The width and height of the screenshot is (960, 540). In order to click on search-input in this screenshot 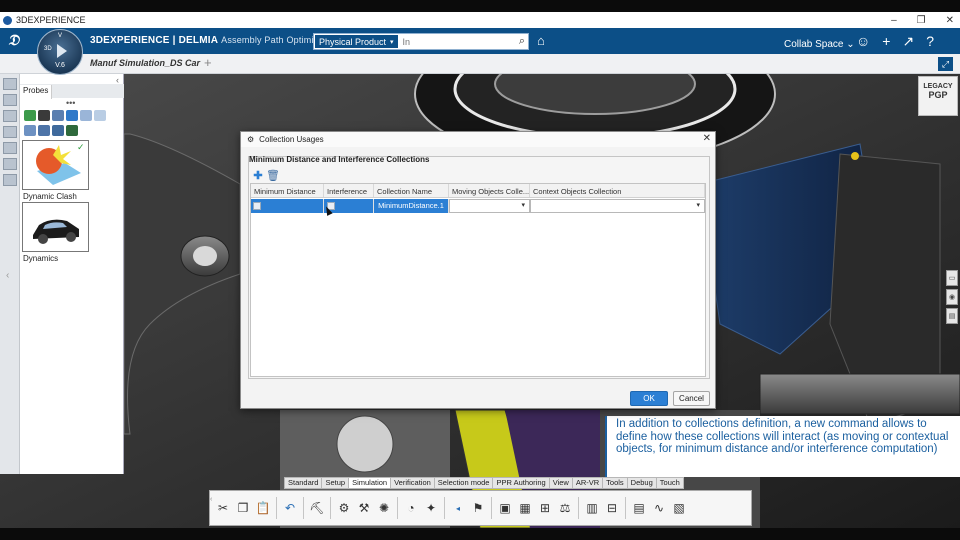, I will do `click(452, 41)`.